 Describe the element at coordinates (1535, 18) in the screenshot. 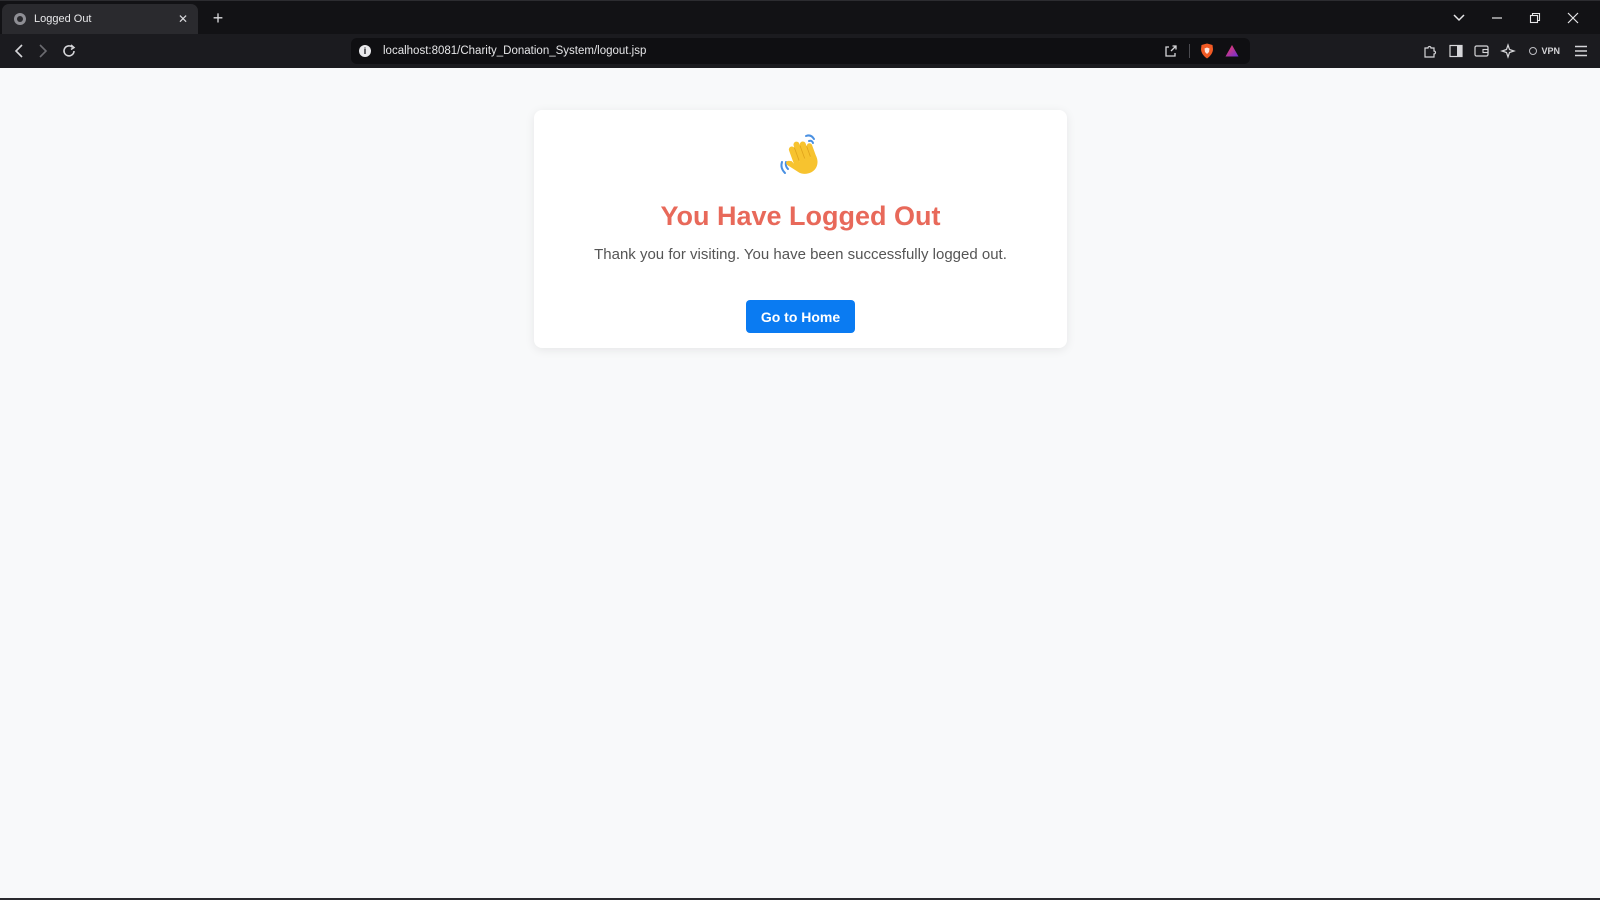

I see `restore-button` at that location.